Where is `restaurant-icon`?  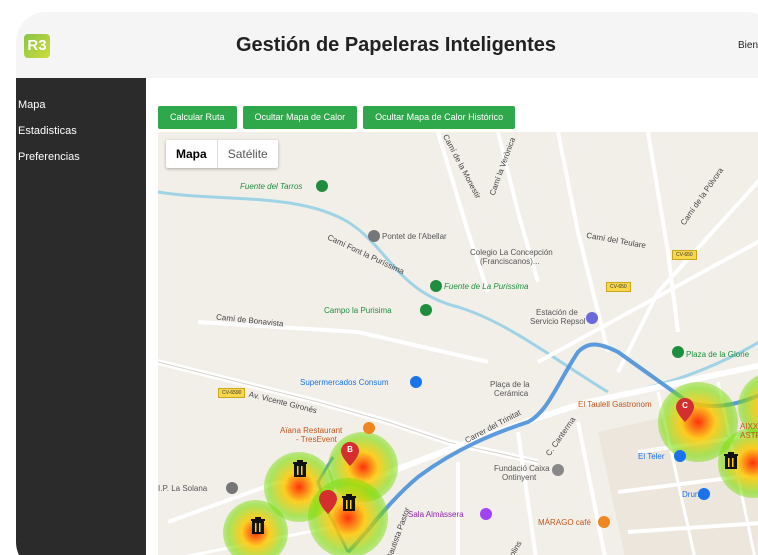
restaurant-icon is located at coordinates (369, 428).